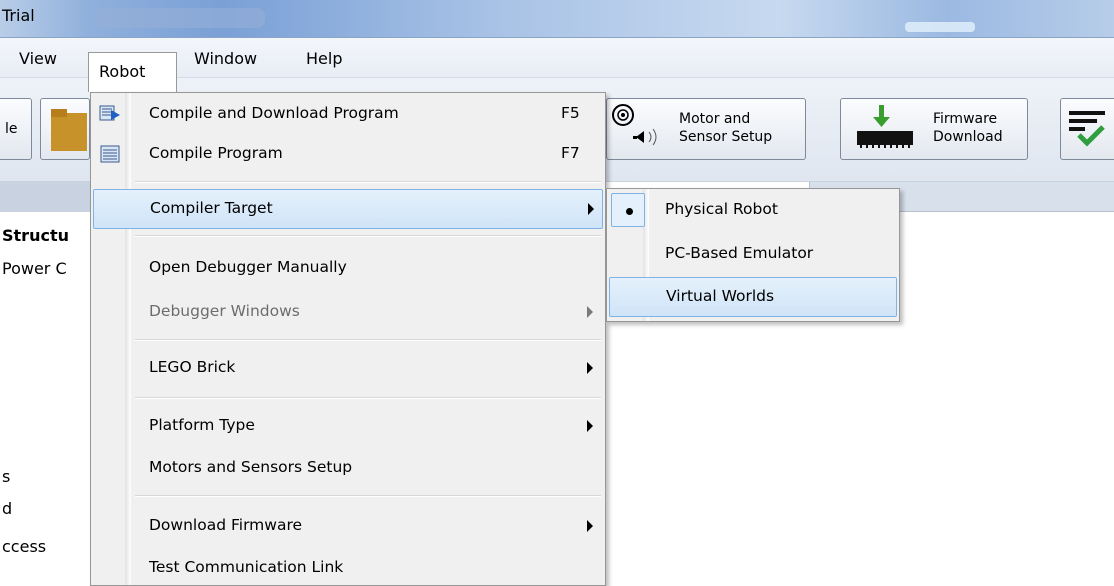 The height and width of the screenshot is (586, 1114). What do you see at coordinates (721, 209) in the screenshot?
I see `submenu-item-label: Physical Robot` at bounding box center [721, 209].